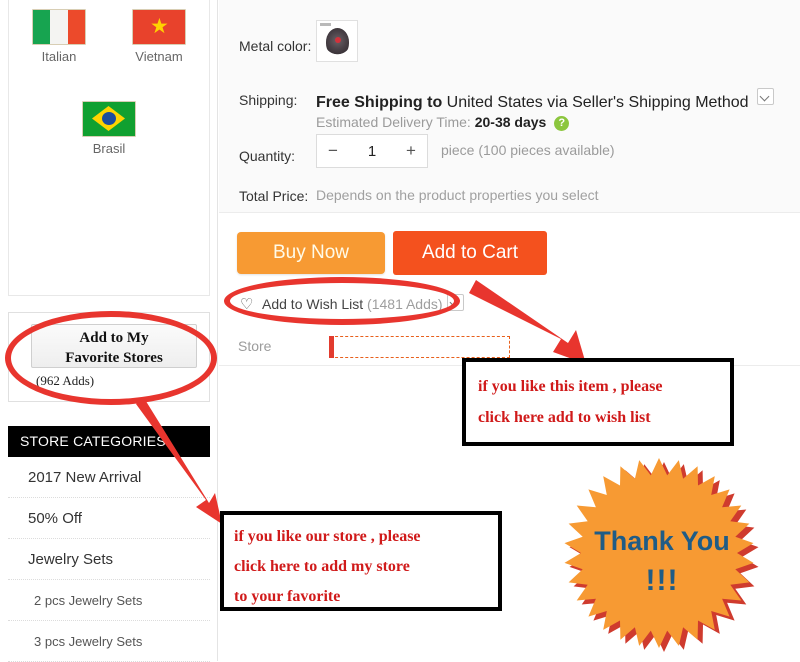 Image resolution: width=800 pixels, height=662 pixels. I want to click on annotation-line: if you like our store , please, so click(327, 536).